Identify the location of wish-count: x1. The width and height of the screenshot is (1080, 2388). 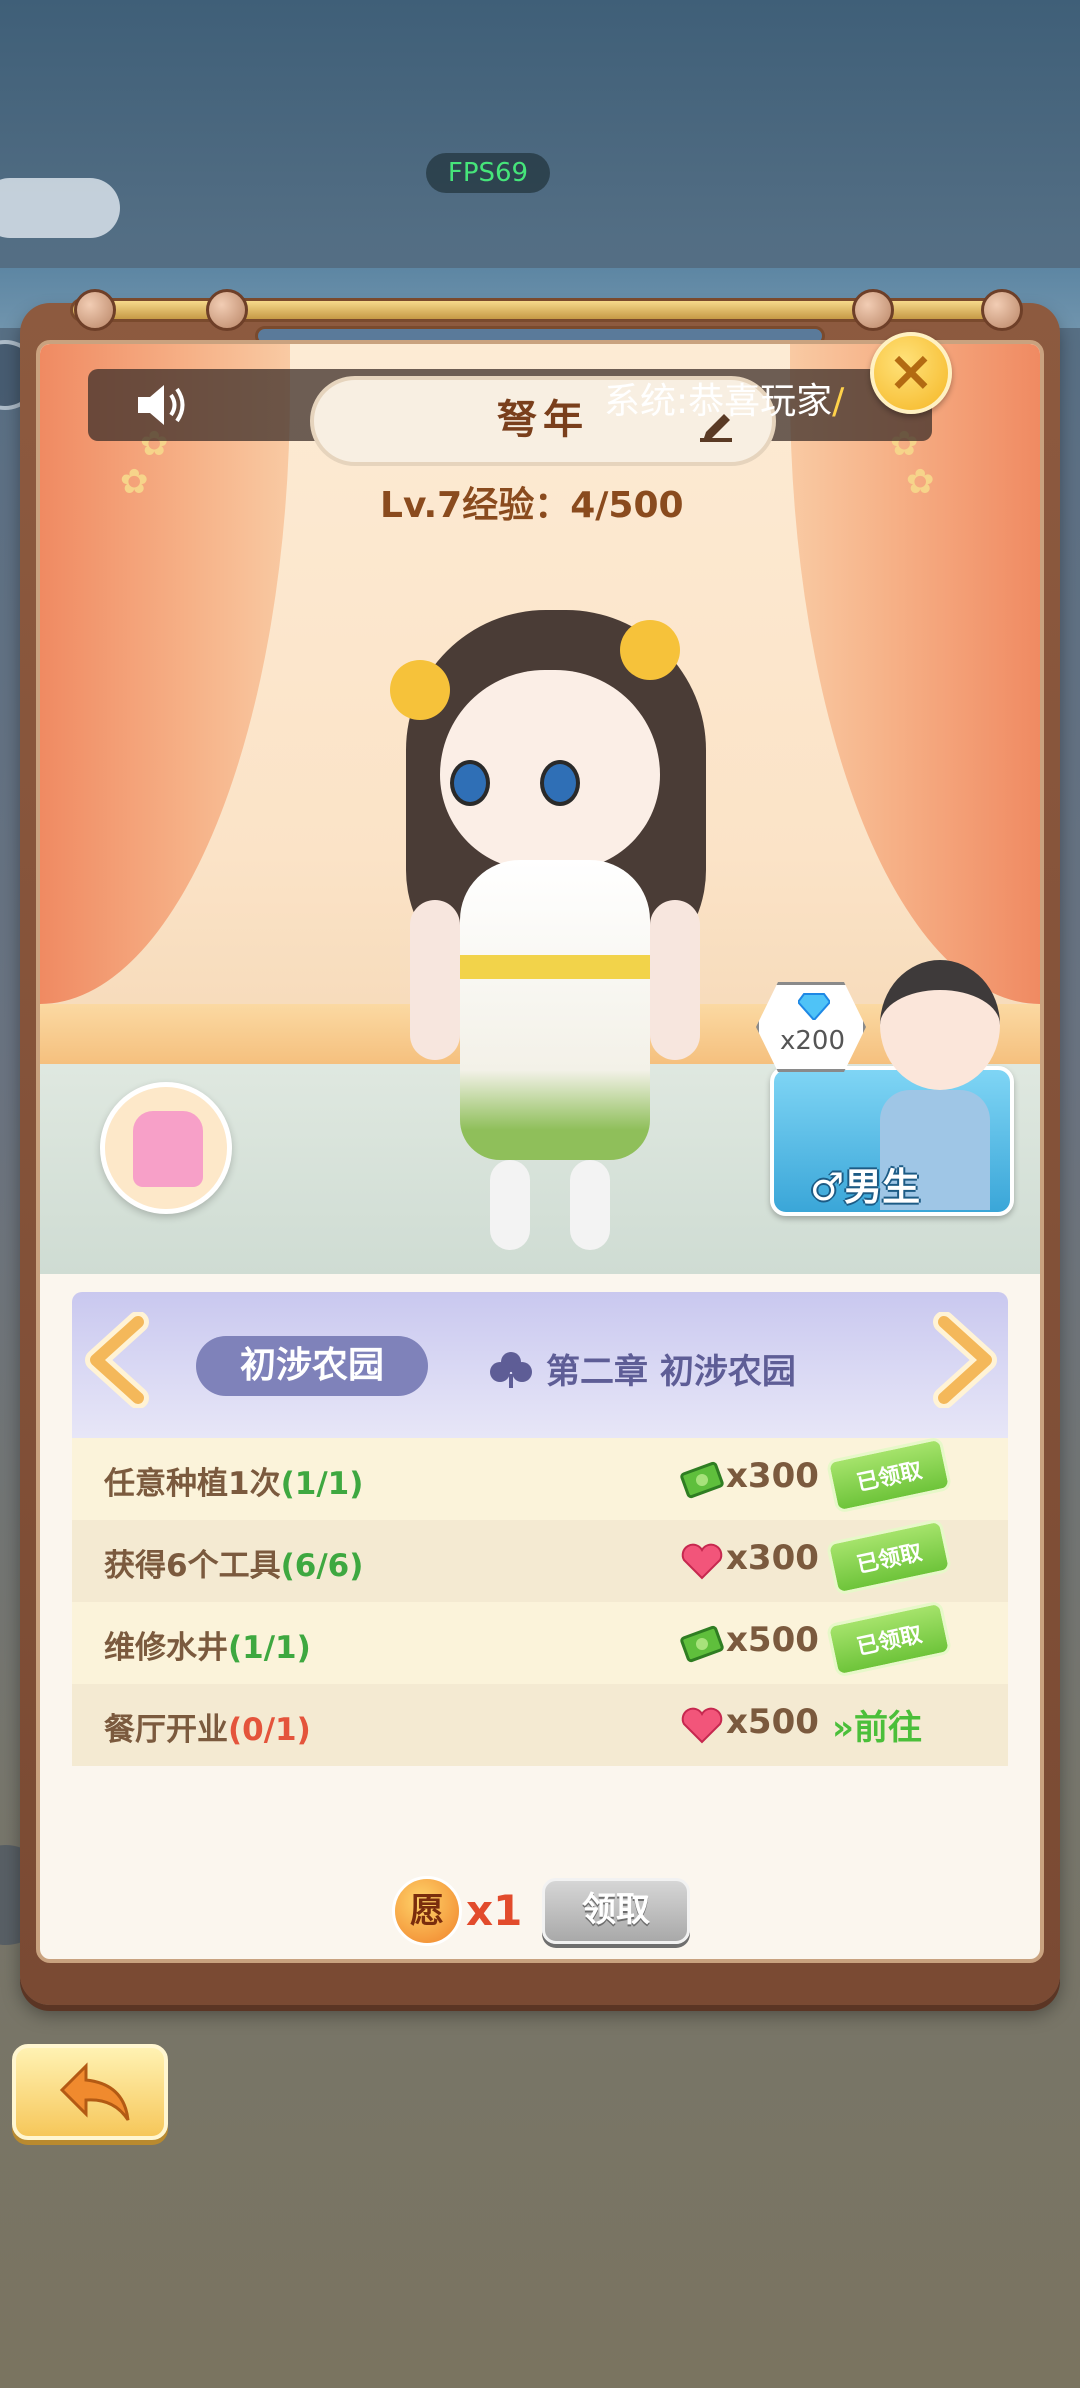
(494, 1910).